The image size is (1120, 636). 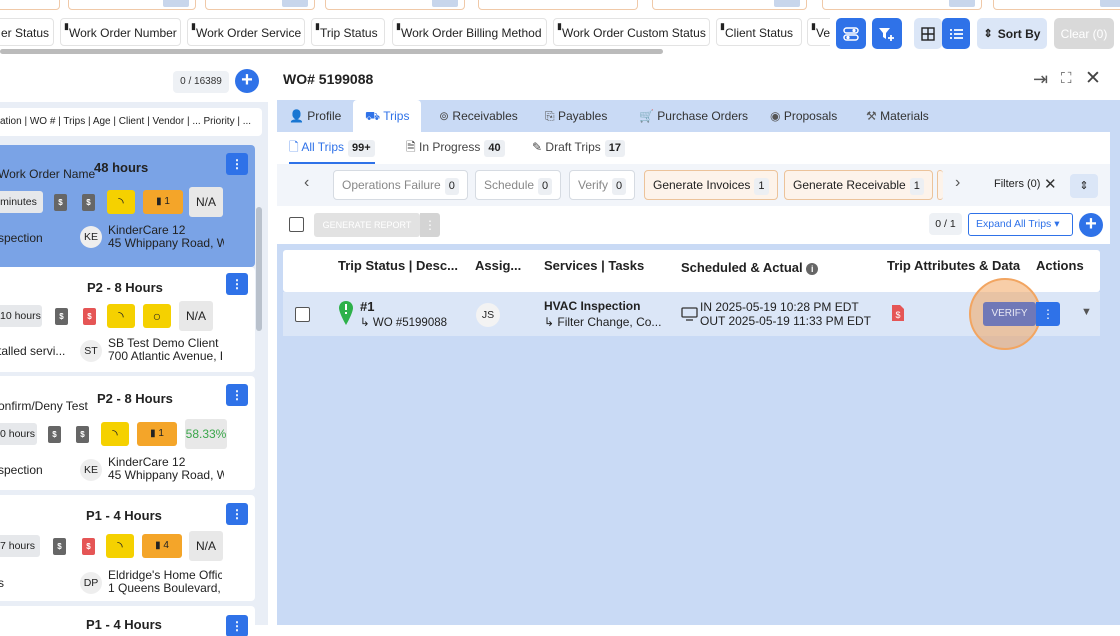 I want to click on sort-icon: ⇕, so click(x=1084, y=186).